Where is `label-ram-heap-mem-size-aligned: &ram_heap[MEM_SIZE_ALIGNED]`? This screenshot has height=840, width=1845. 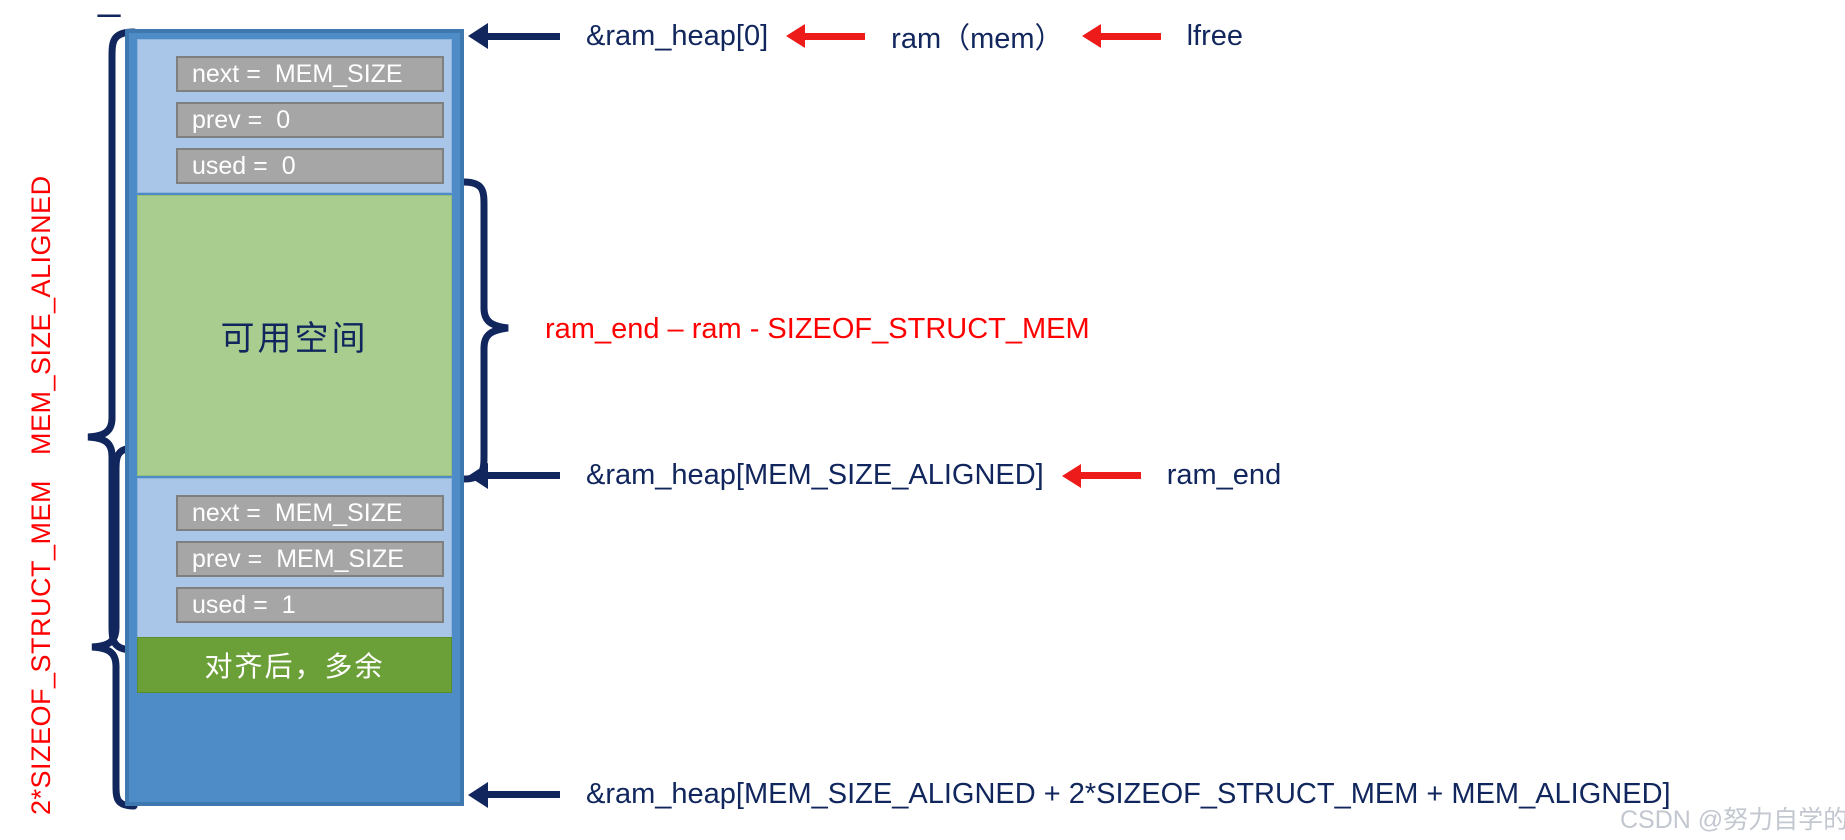
label-ram-heap-mem-size-aligned: &ram_heap[MEM_SIZE_ALIGNED] is located at coordinates (815, 475).